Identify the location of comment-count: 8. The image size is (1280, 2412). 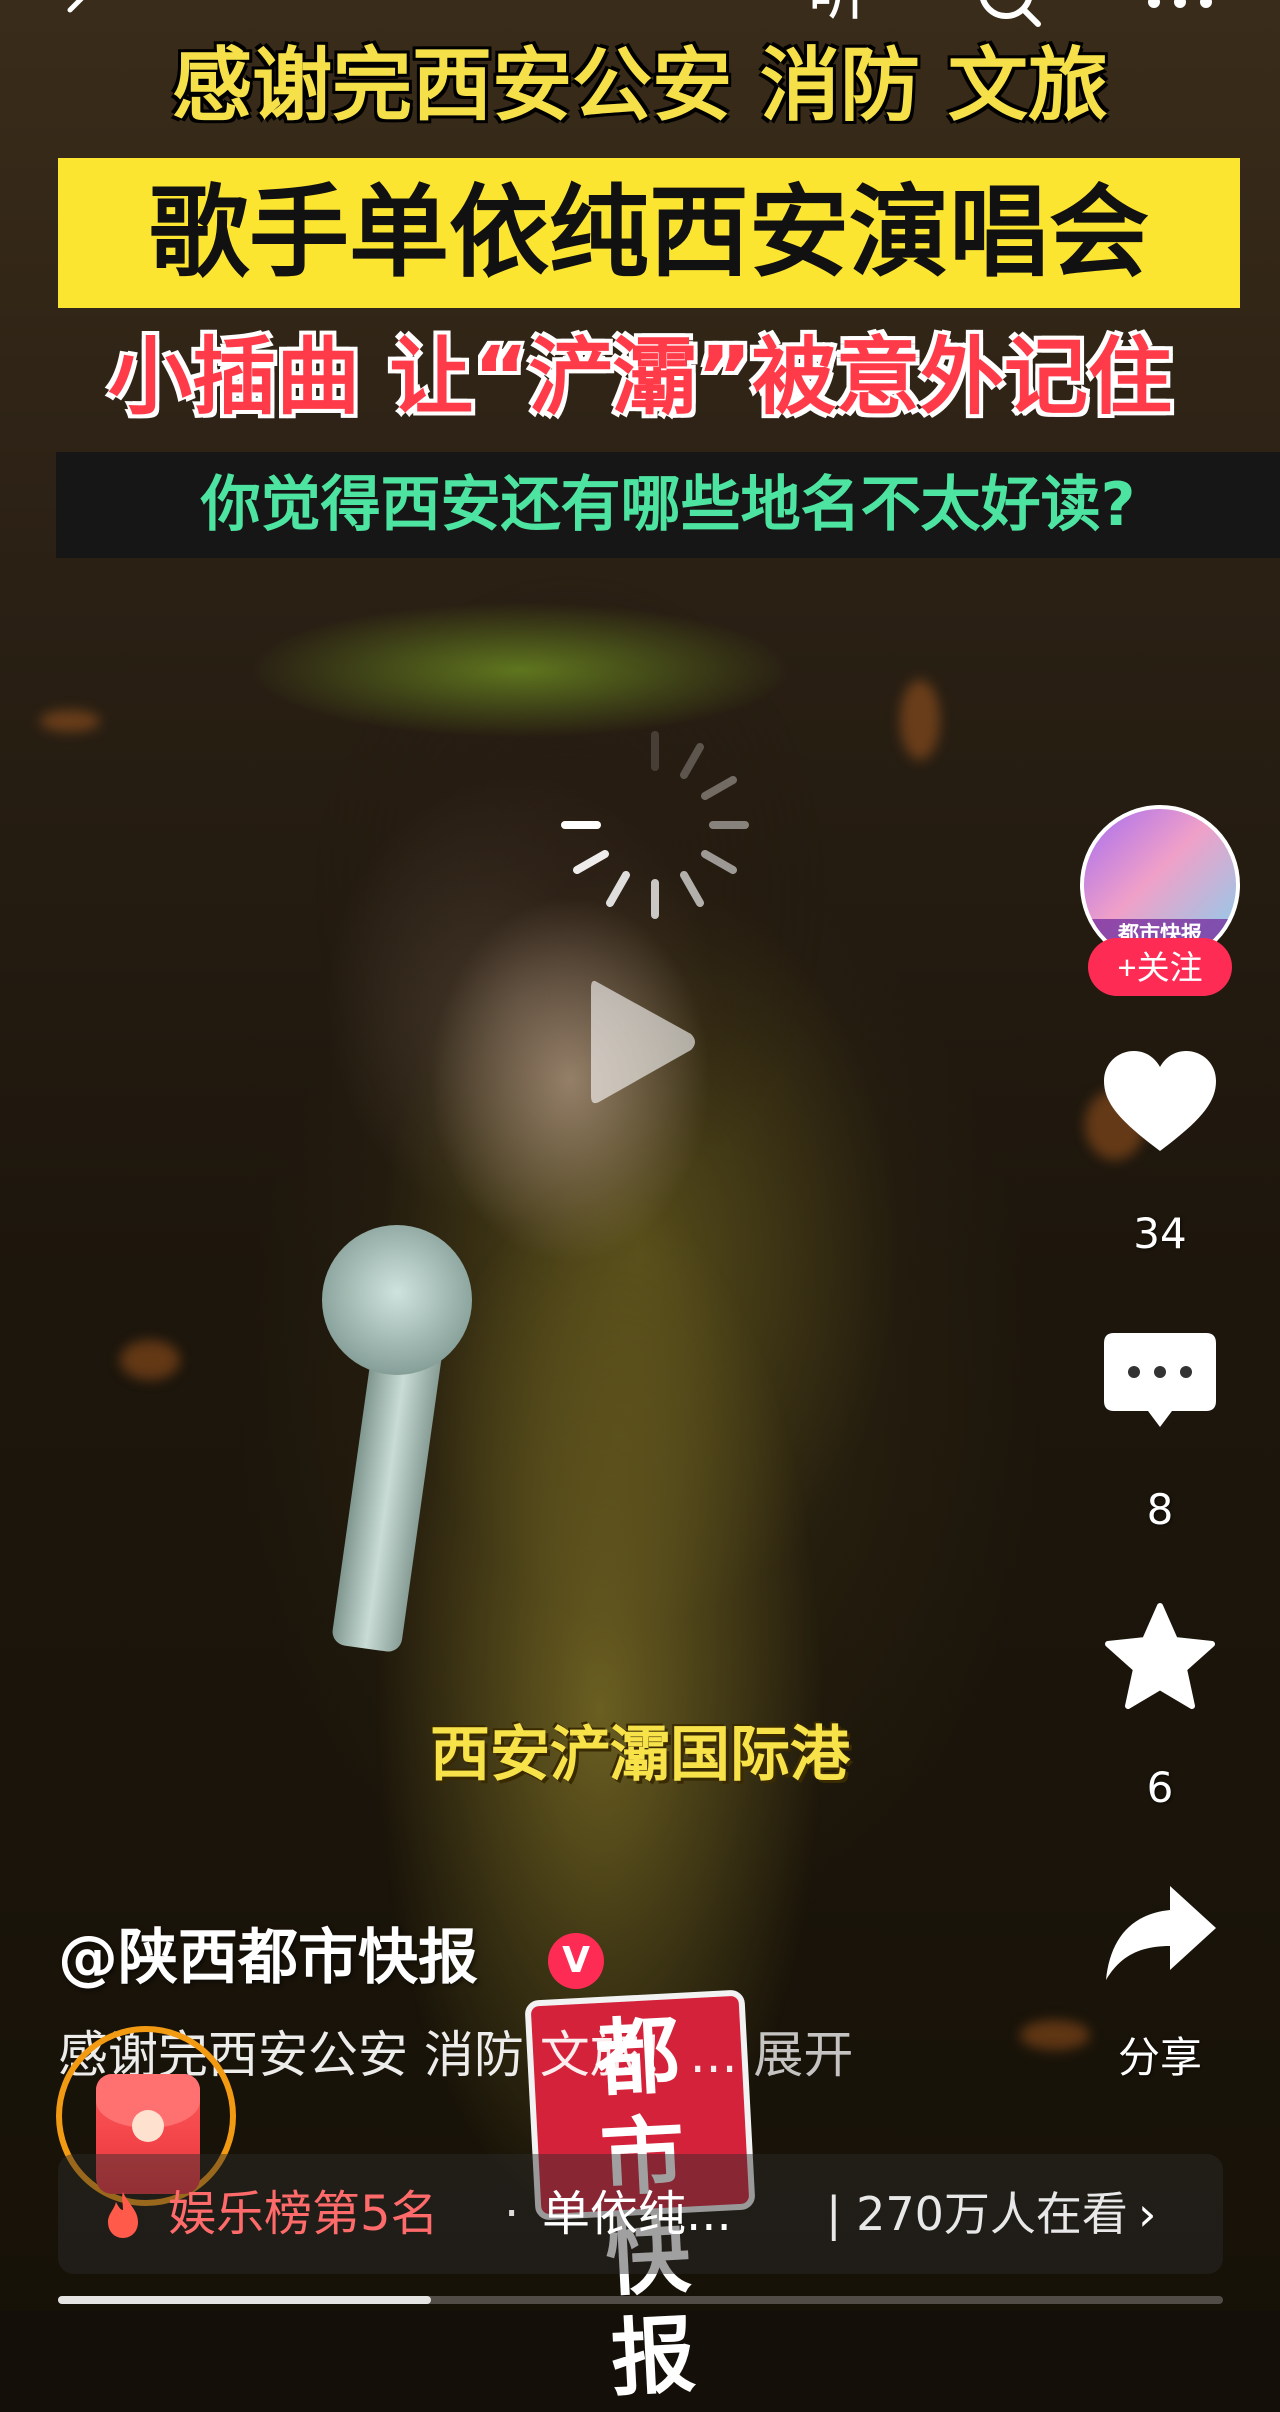
(1160, 1509).